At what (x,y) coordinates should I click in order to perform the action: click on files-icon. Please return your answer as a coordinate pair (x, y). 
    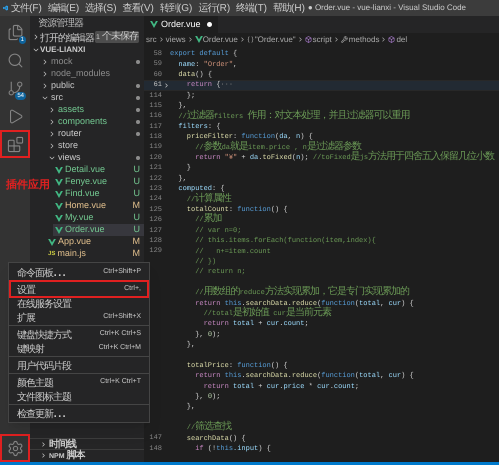
    Looking at the image, I should click on (15, 32).